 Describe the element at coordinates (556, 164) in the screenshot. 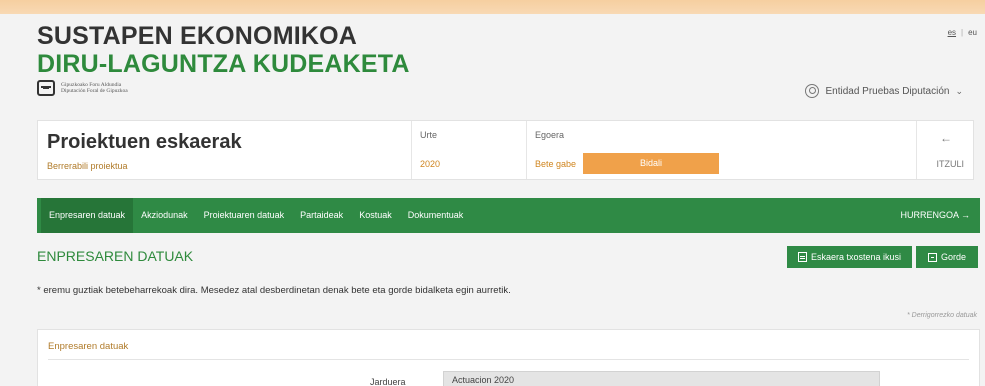

I see `status-value: Bete gabe` at that location.